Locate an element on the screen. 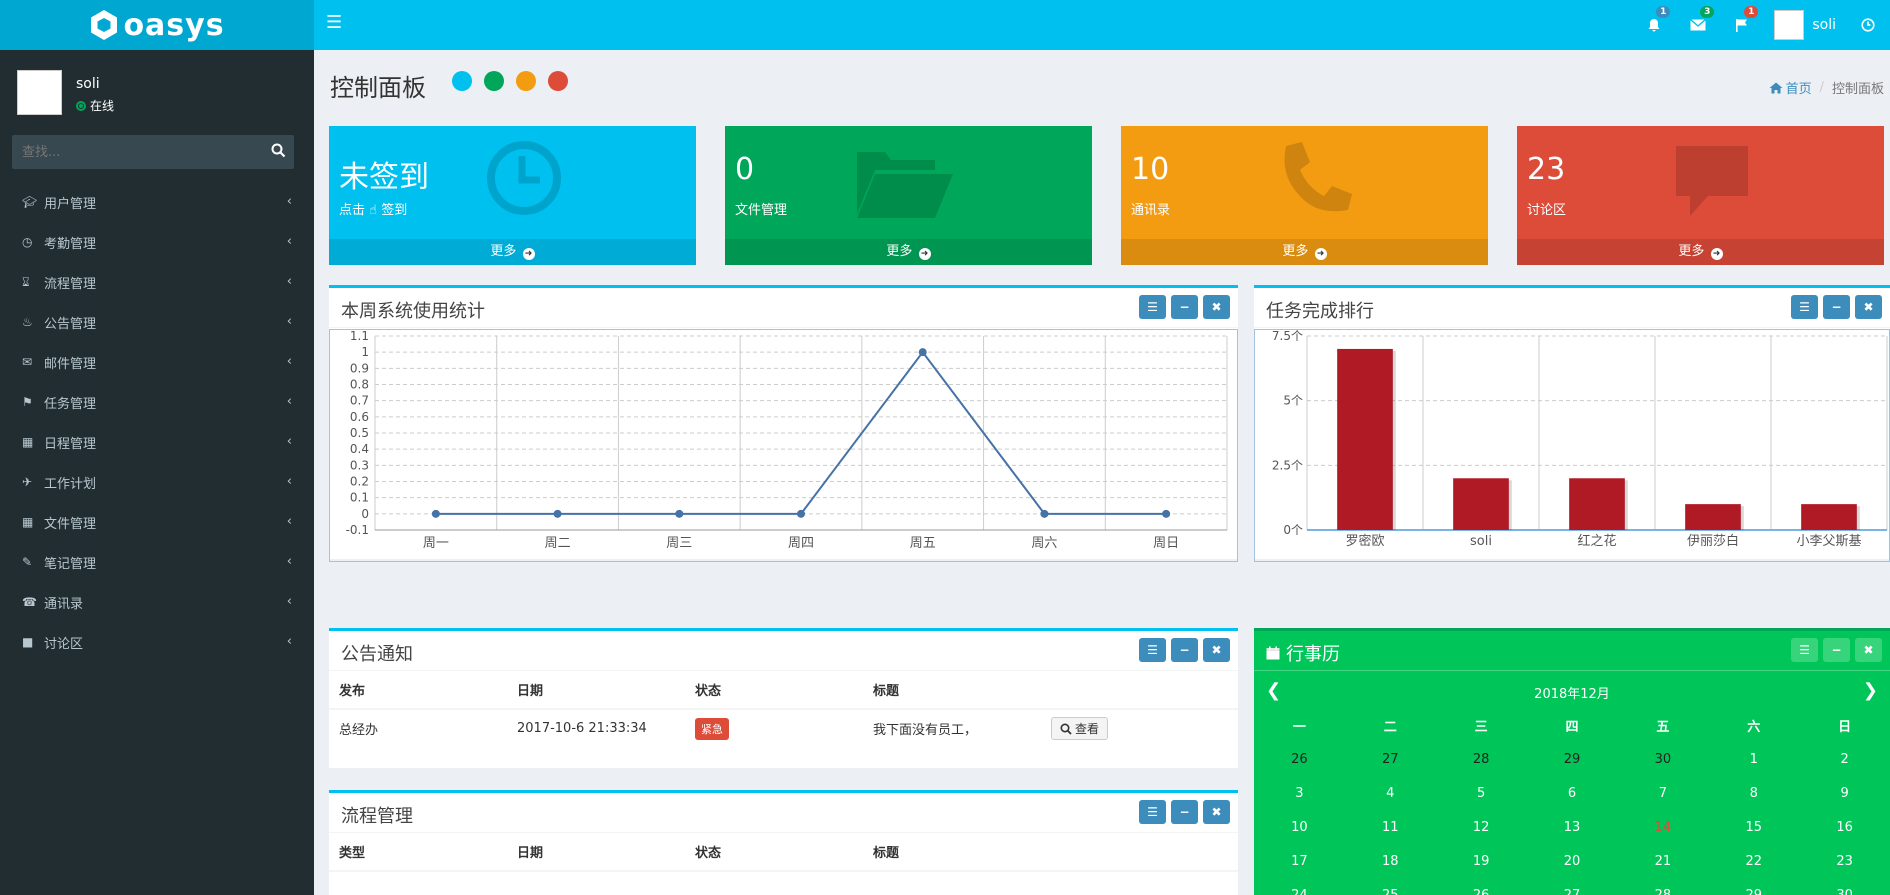 The height and width of the screenshot is (895, 1890). messages-button: 3 is located at coordinates (1698, 25).